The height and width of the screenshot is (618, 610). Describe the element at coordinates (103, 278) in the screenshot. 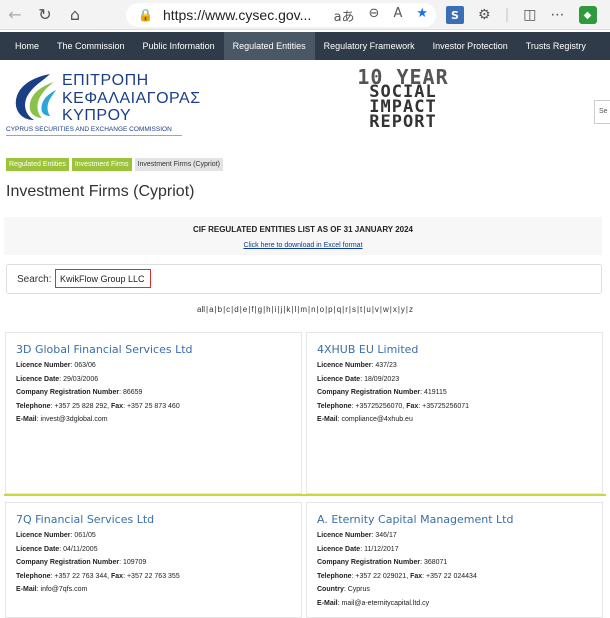

I see `search-input` at that location.